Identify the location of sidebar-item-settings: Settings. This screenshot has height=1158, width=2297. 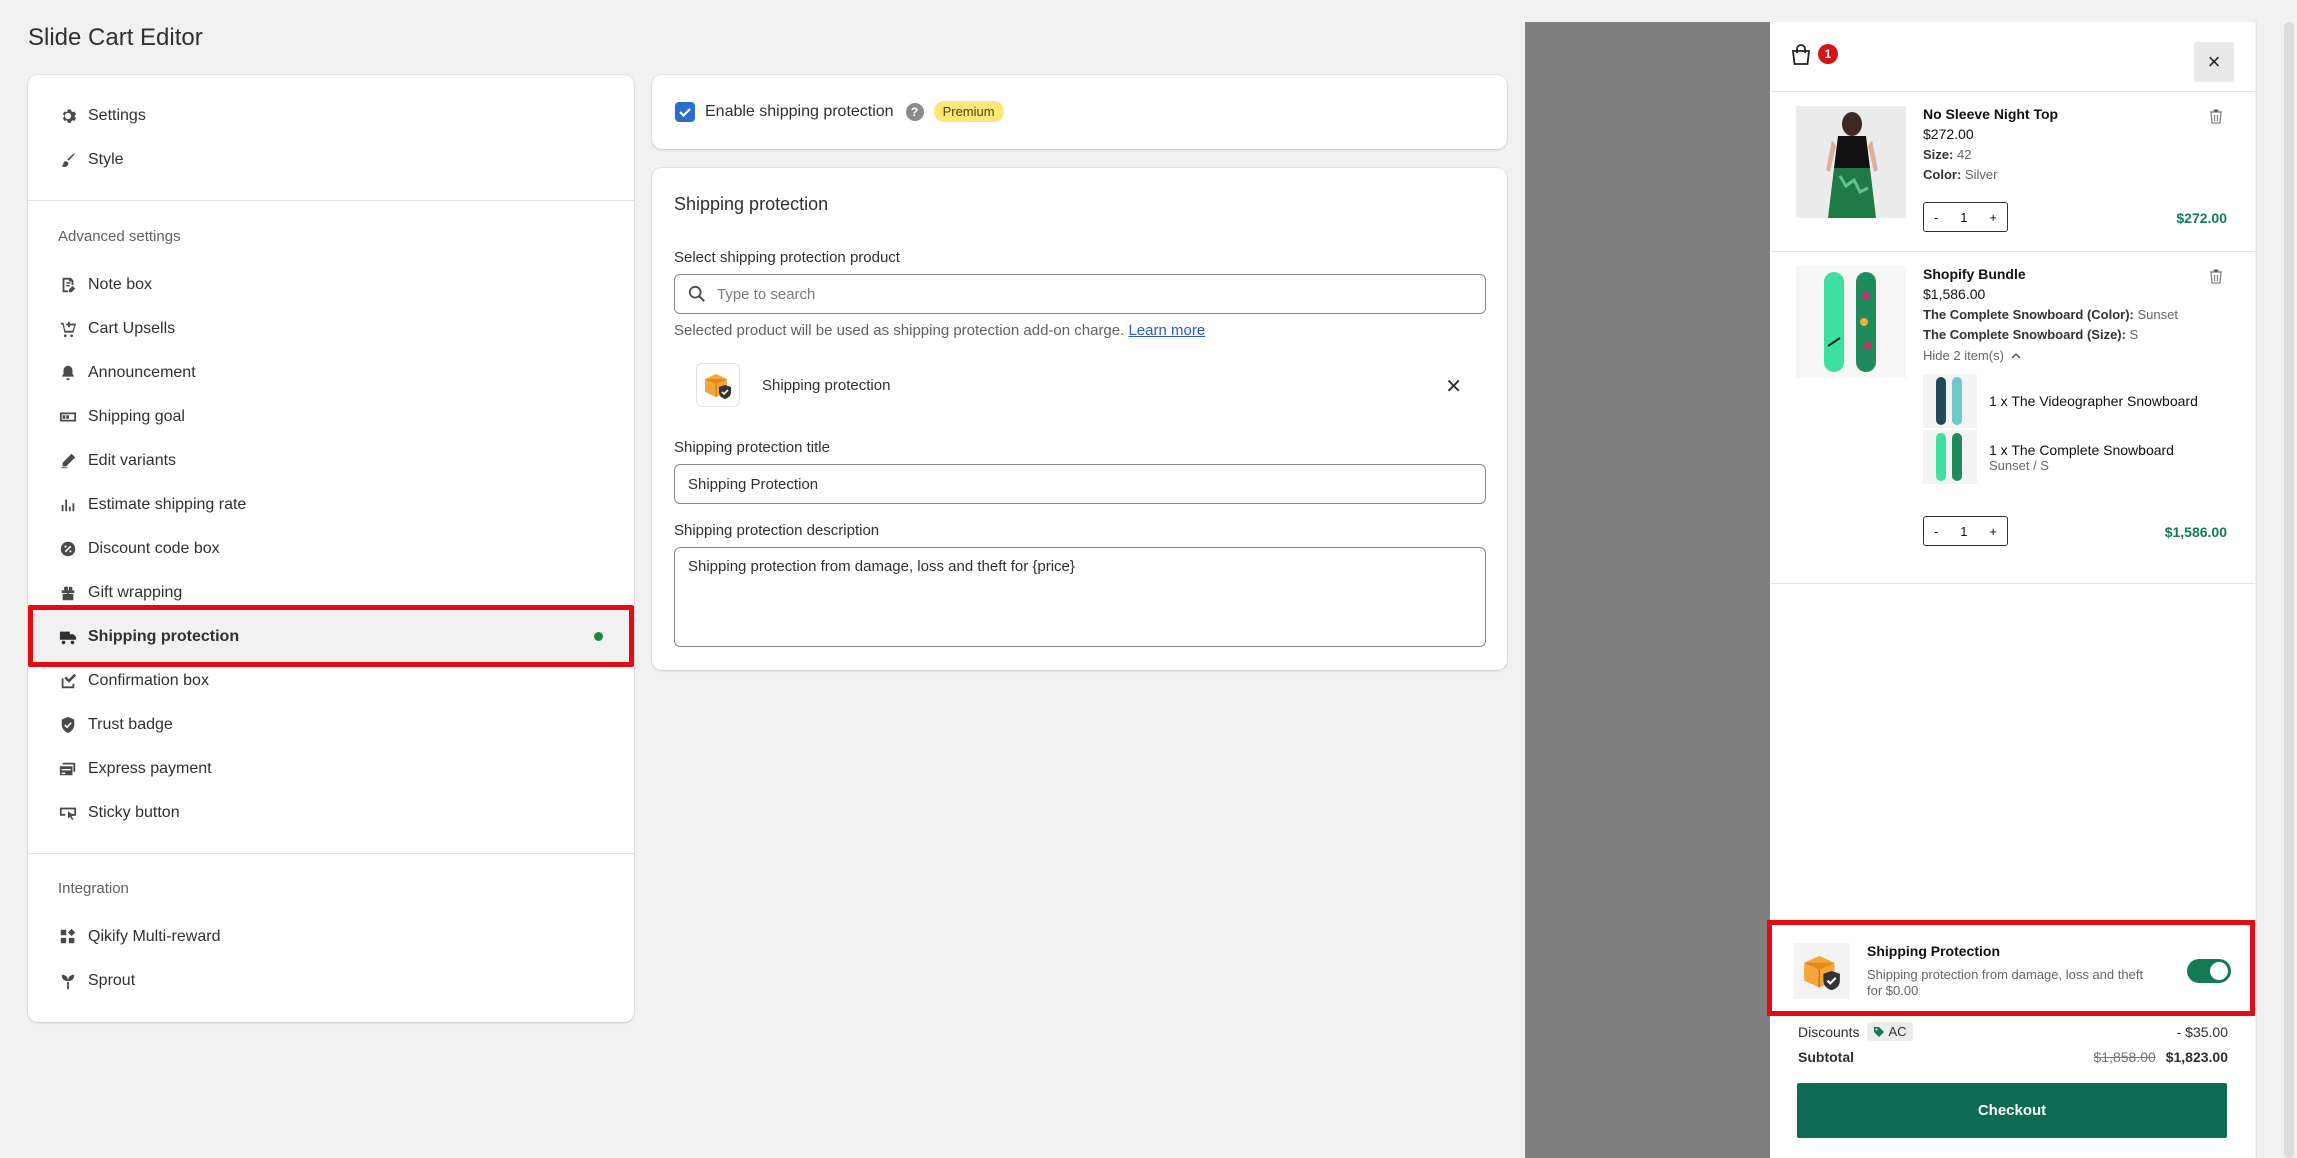
(102, 116).